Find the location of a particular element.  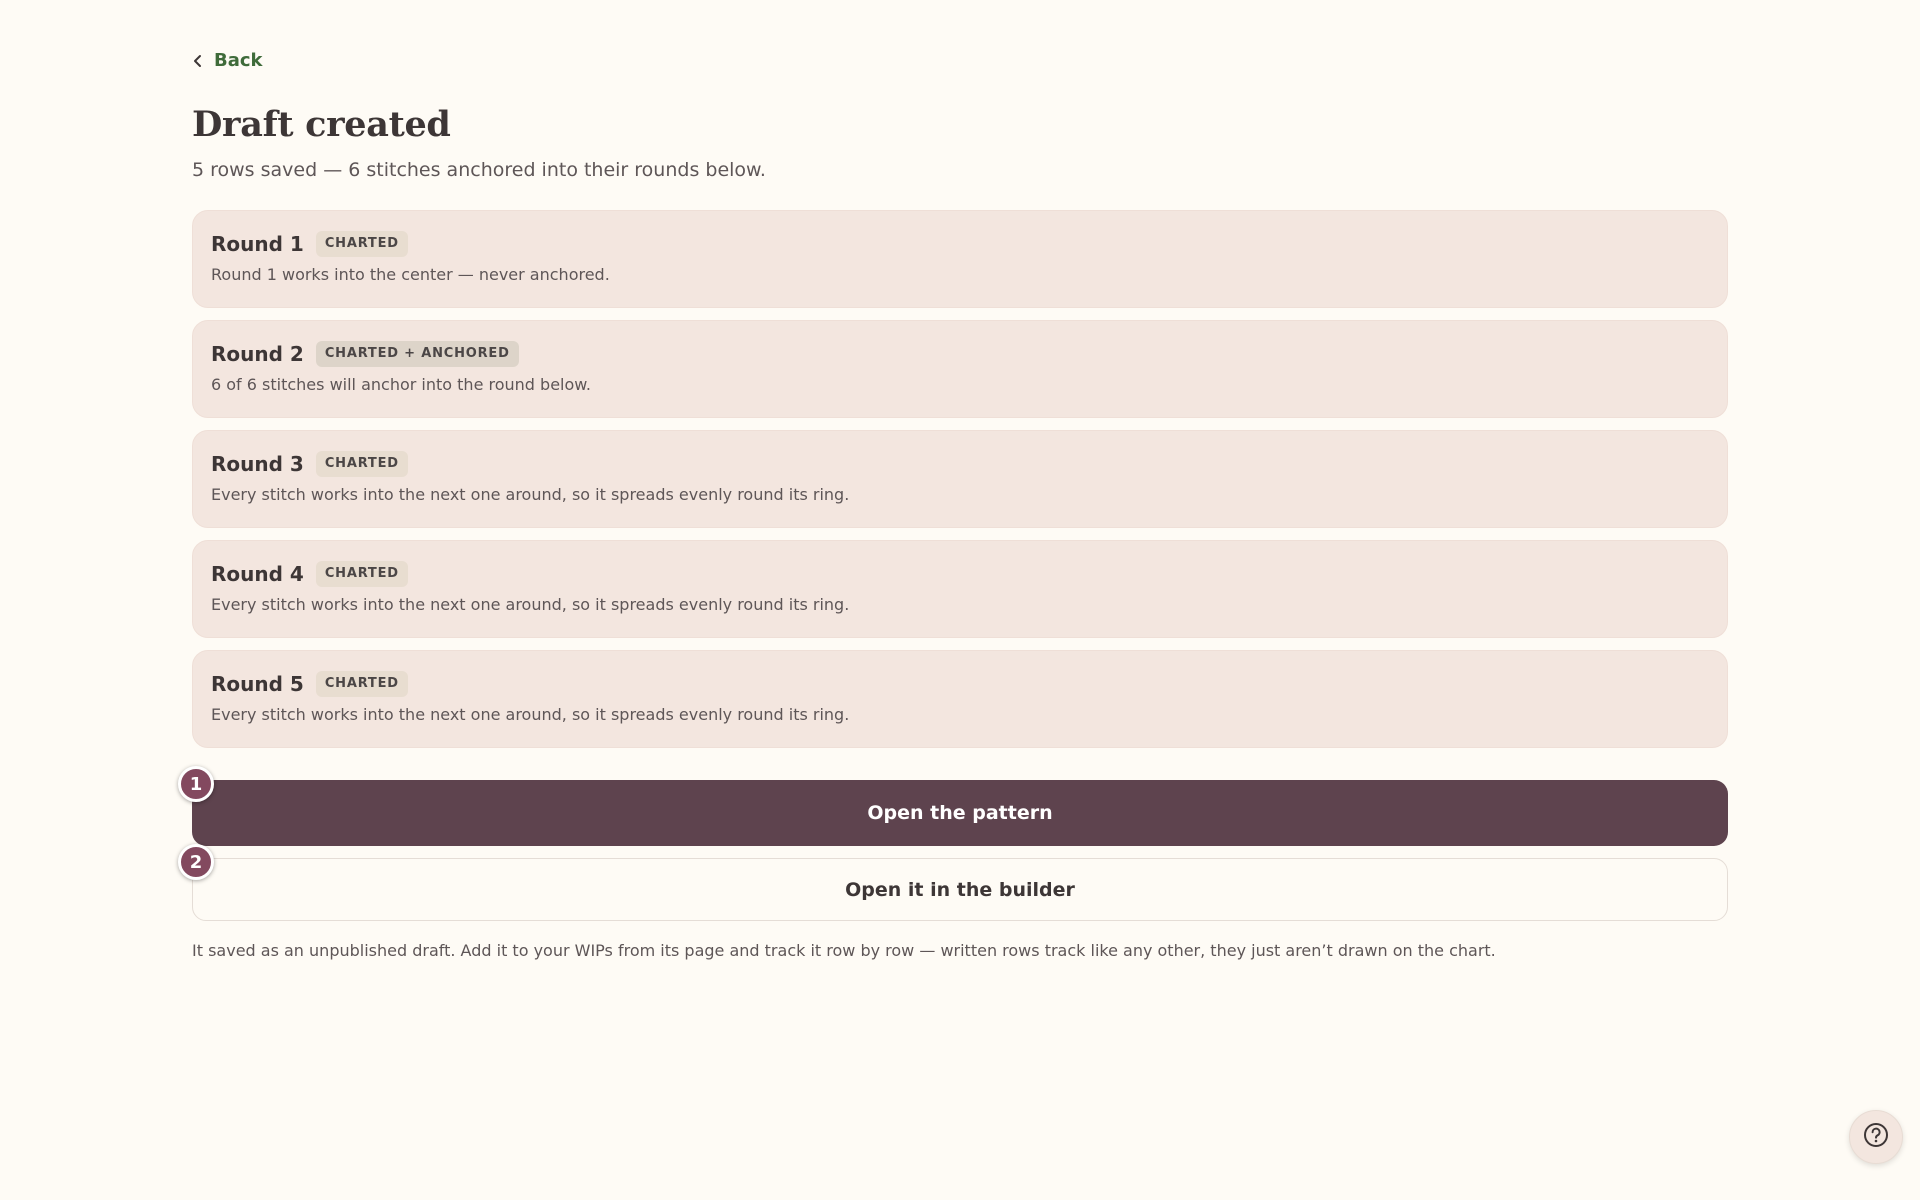

back-link: Back is located at coordinates (227, 60).